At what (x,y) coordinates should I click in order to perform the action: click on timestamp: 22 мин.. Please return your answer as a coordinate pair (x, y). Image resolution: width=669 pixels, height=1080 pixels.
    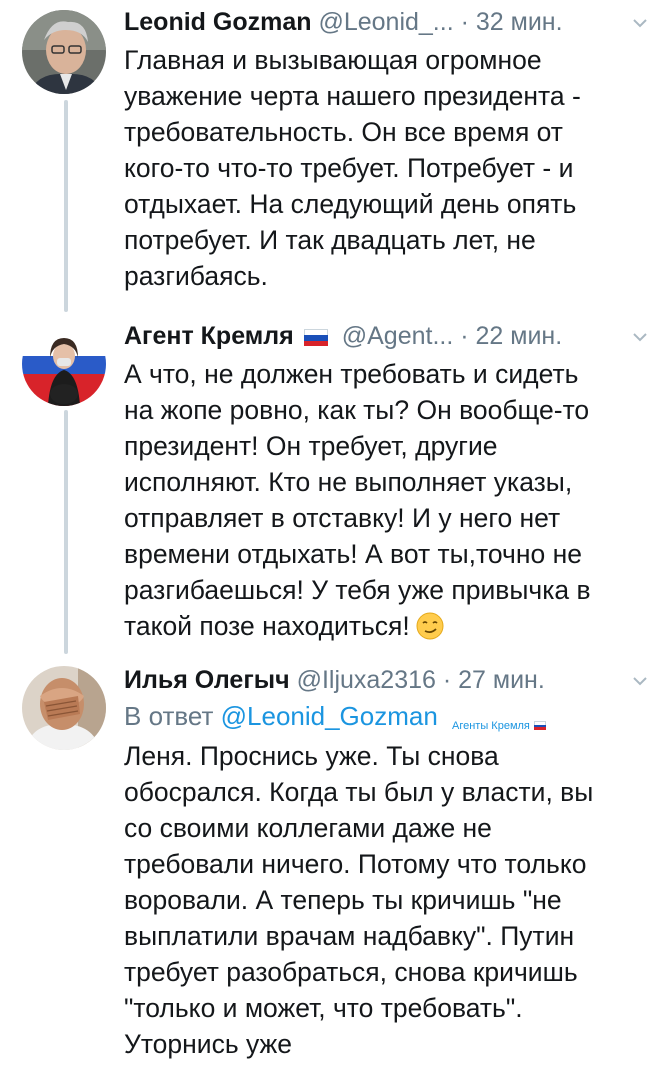
    Looking at the image, I should click on (519, 336).